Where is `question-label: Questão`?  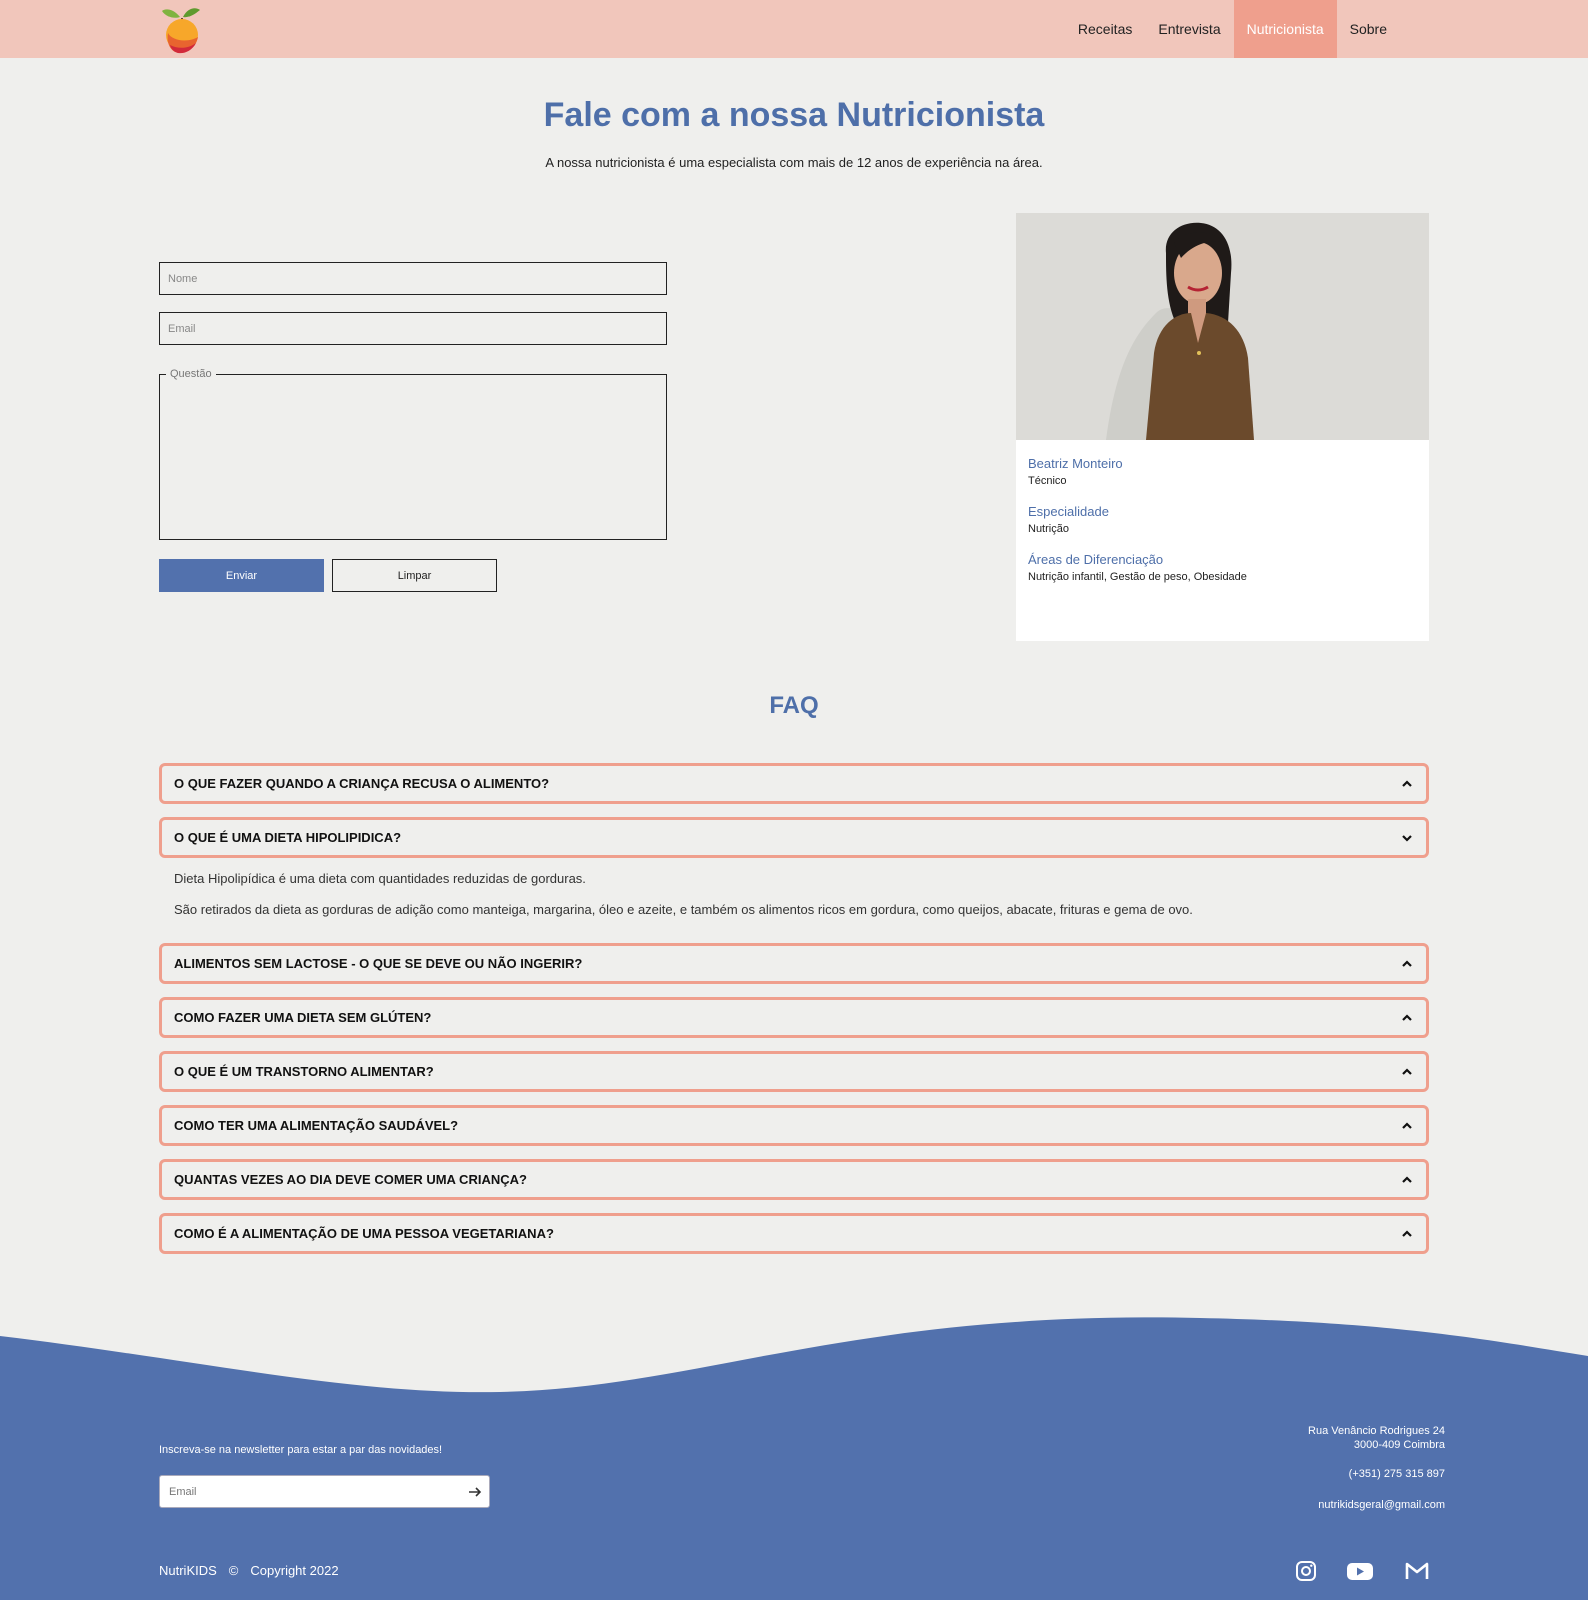
question-label: Questão is located at coordinates (191, 374).